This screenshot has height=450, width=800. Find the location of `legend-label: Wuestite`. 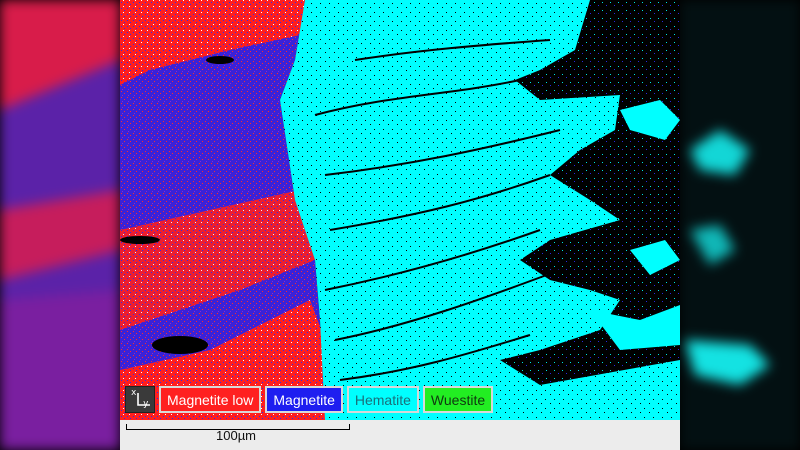

legend-label: Wuestite is located at coordinates (458, 399).